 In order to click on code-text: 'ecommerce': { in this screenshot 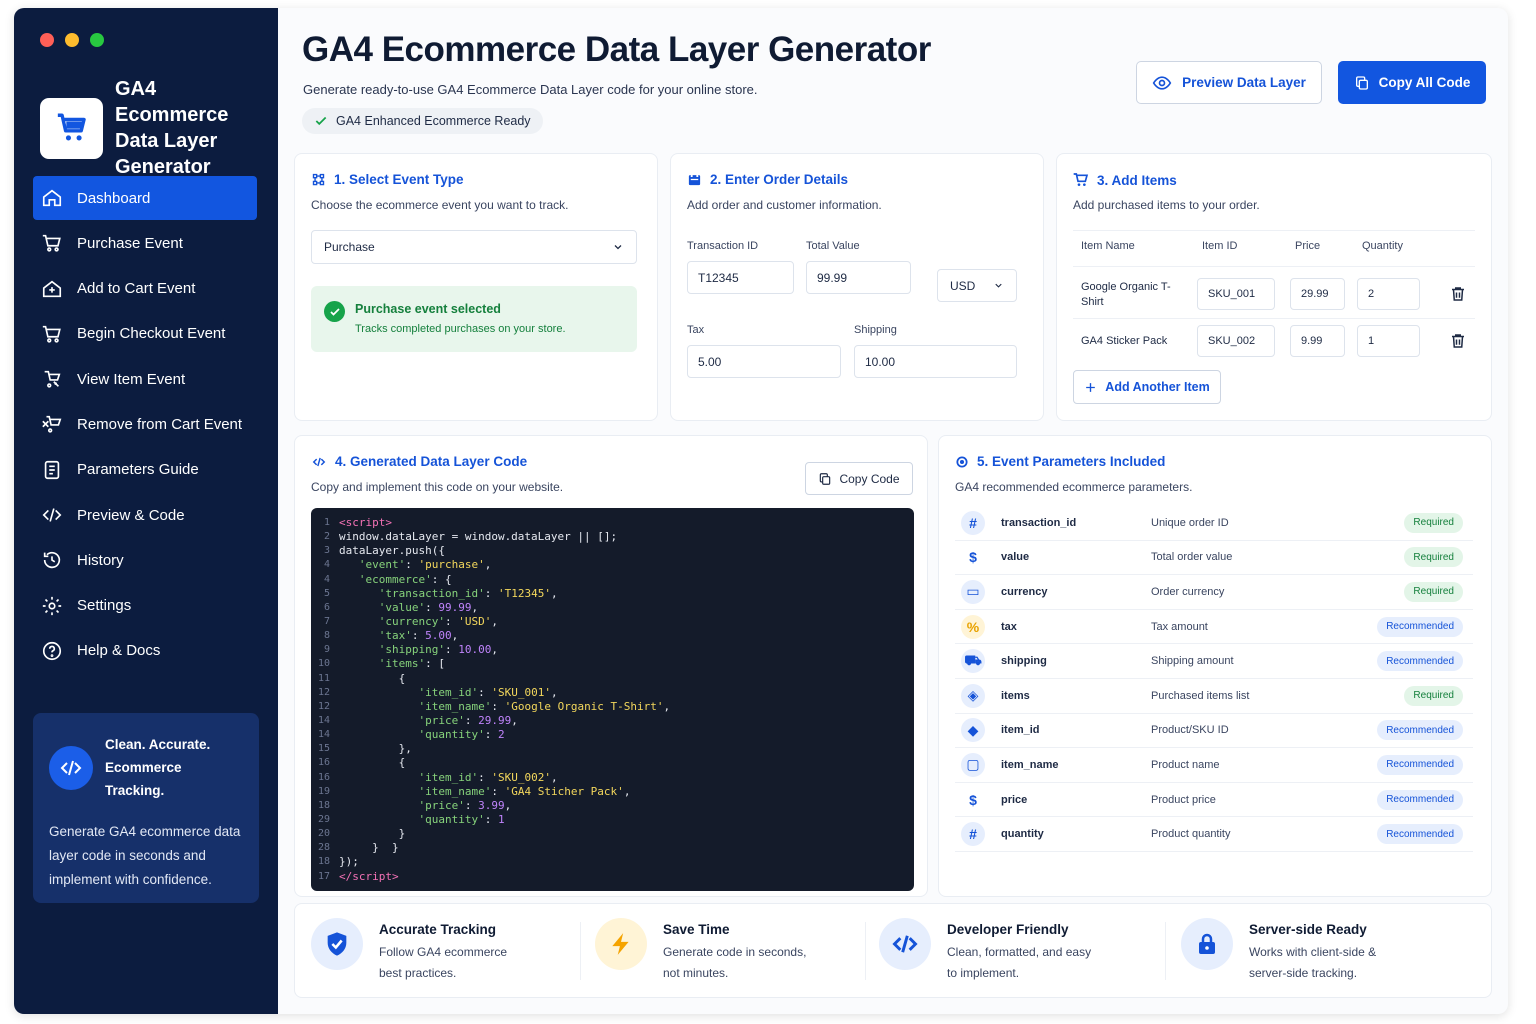, I will do `click(405, 579)`.